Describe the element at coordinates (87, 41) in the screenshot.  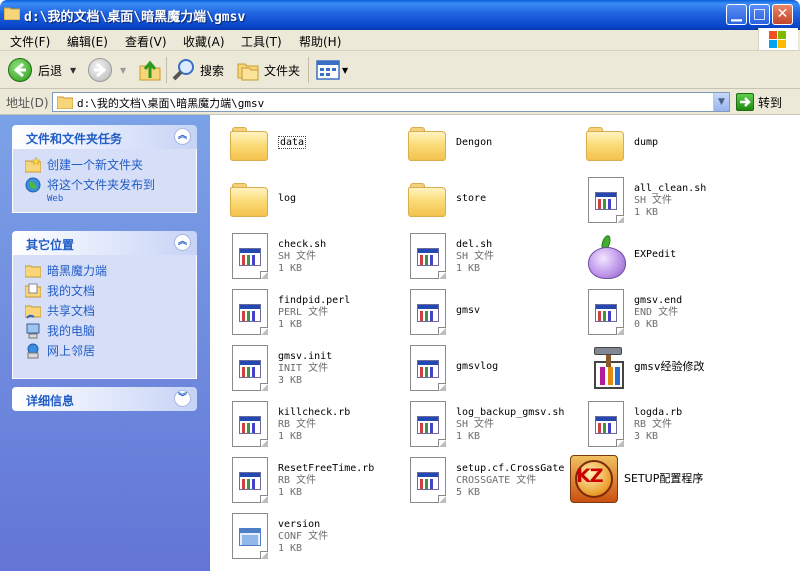
I see `menu-edit: 编辑(E)` at that location.